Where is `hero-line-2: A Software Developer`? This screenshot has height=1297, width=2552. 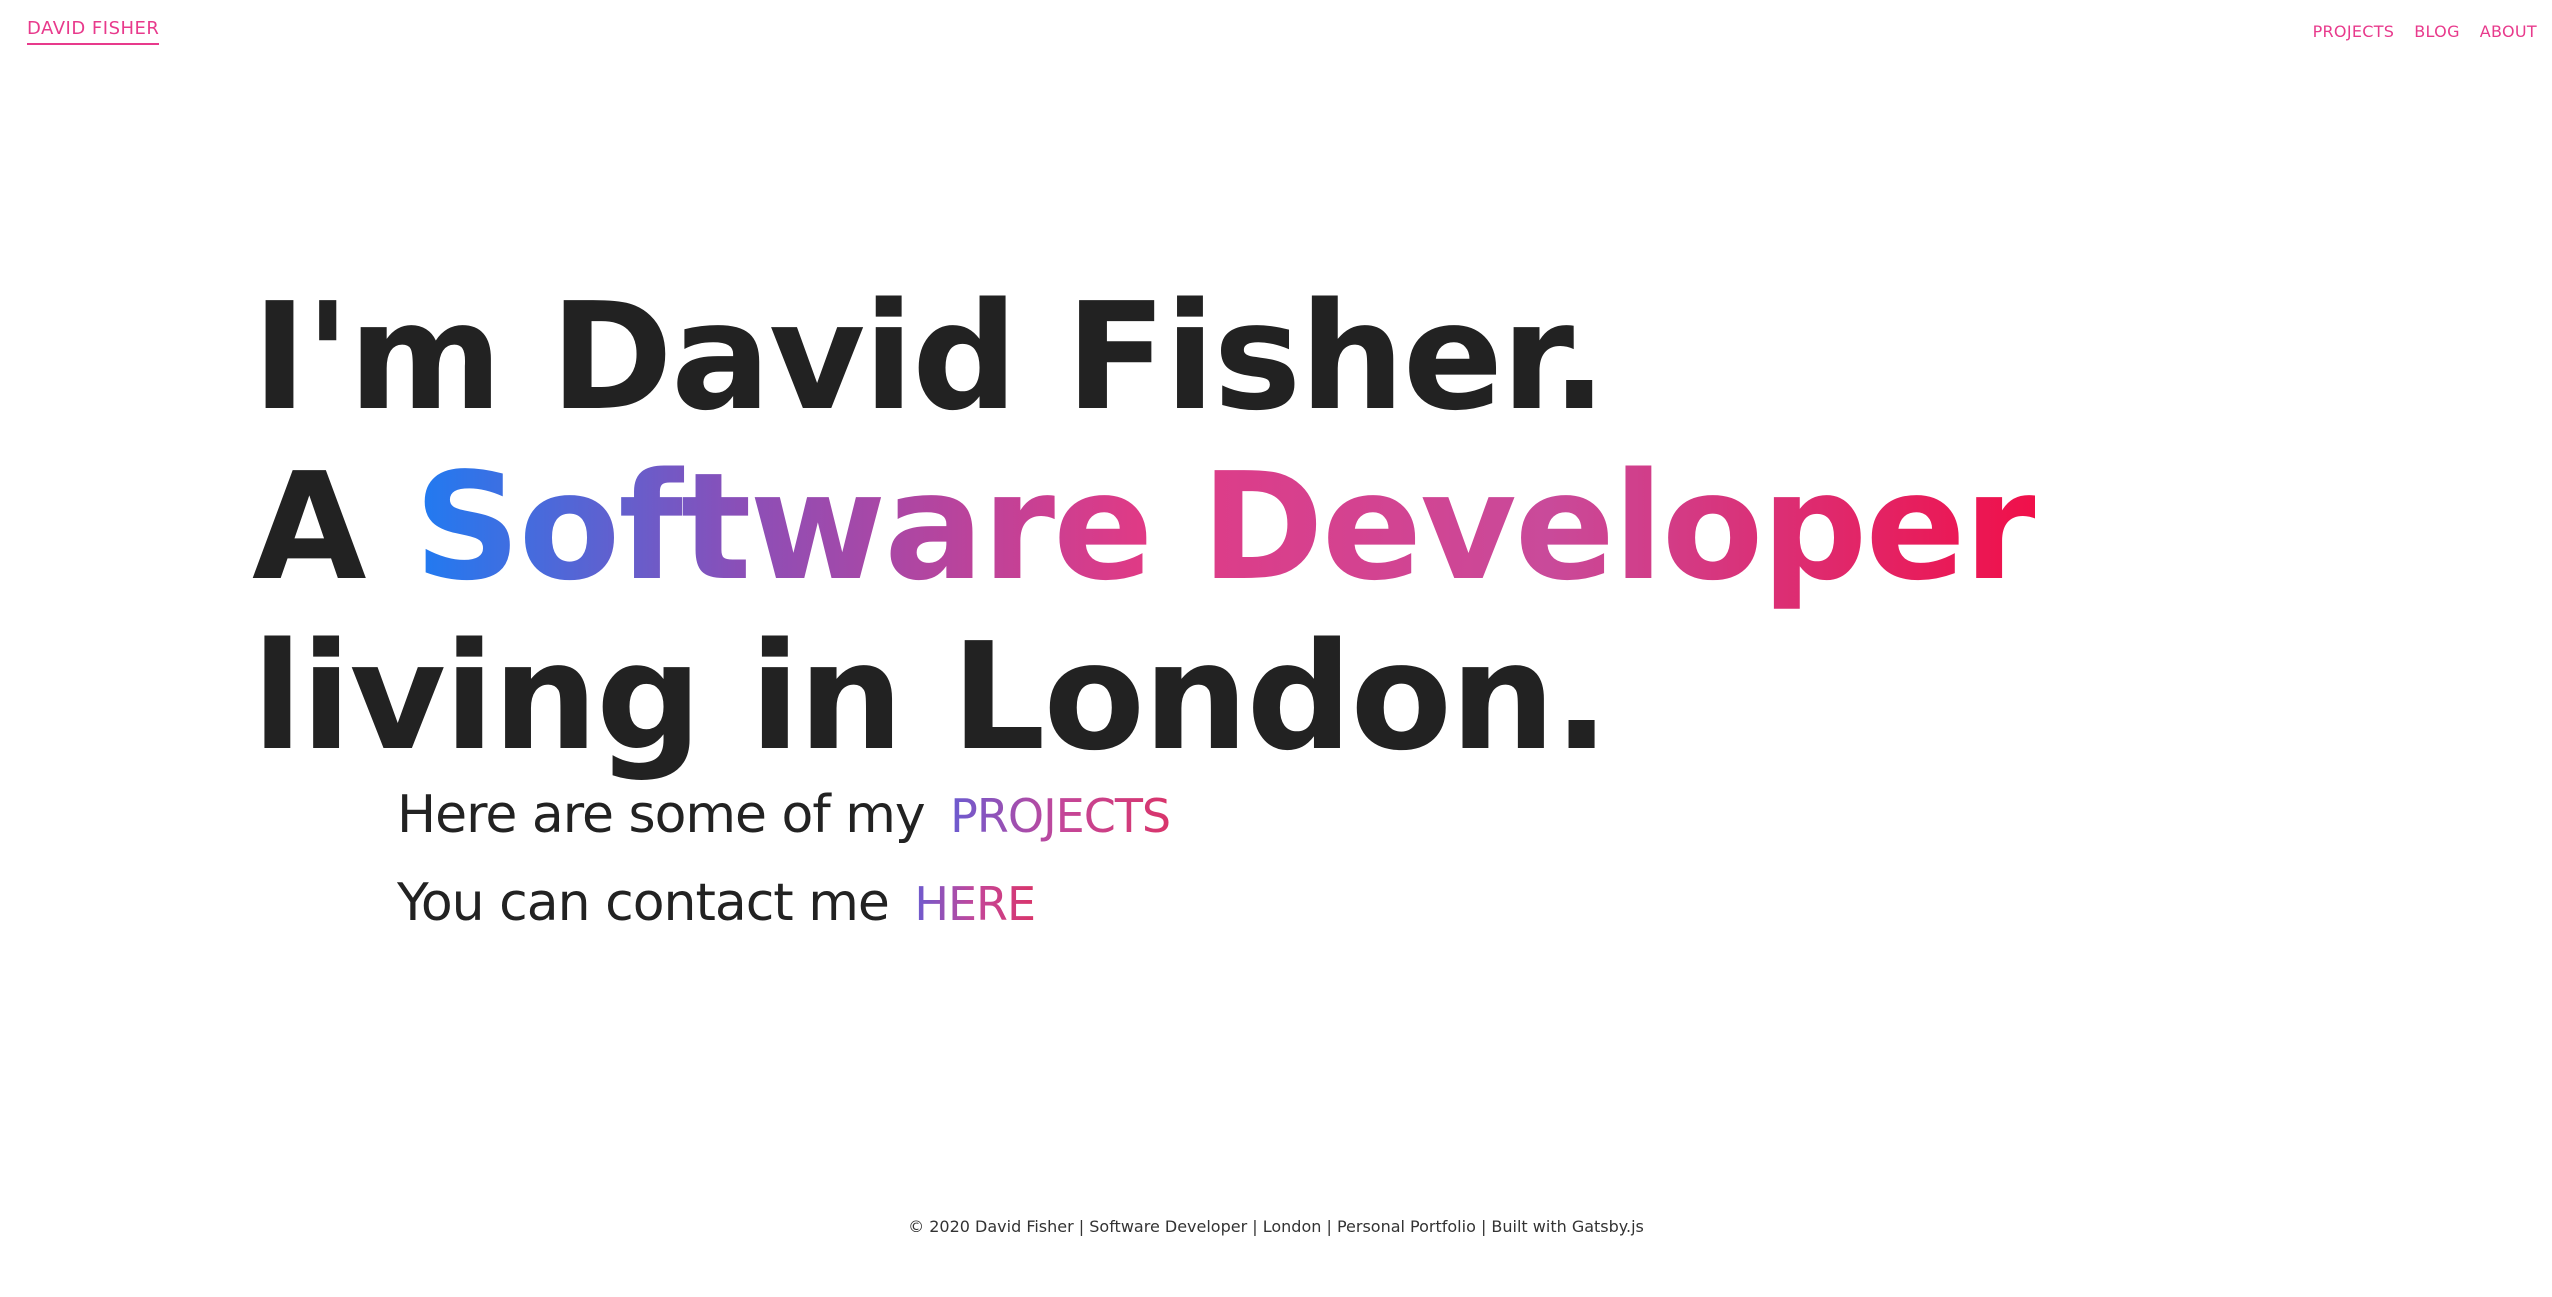 hero-line-2: A Software Developer is located at coordinates (1144, 527).